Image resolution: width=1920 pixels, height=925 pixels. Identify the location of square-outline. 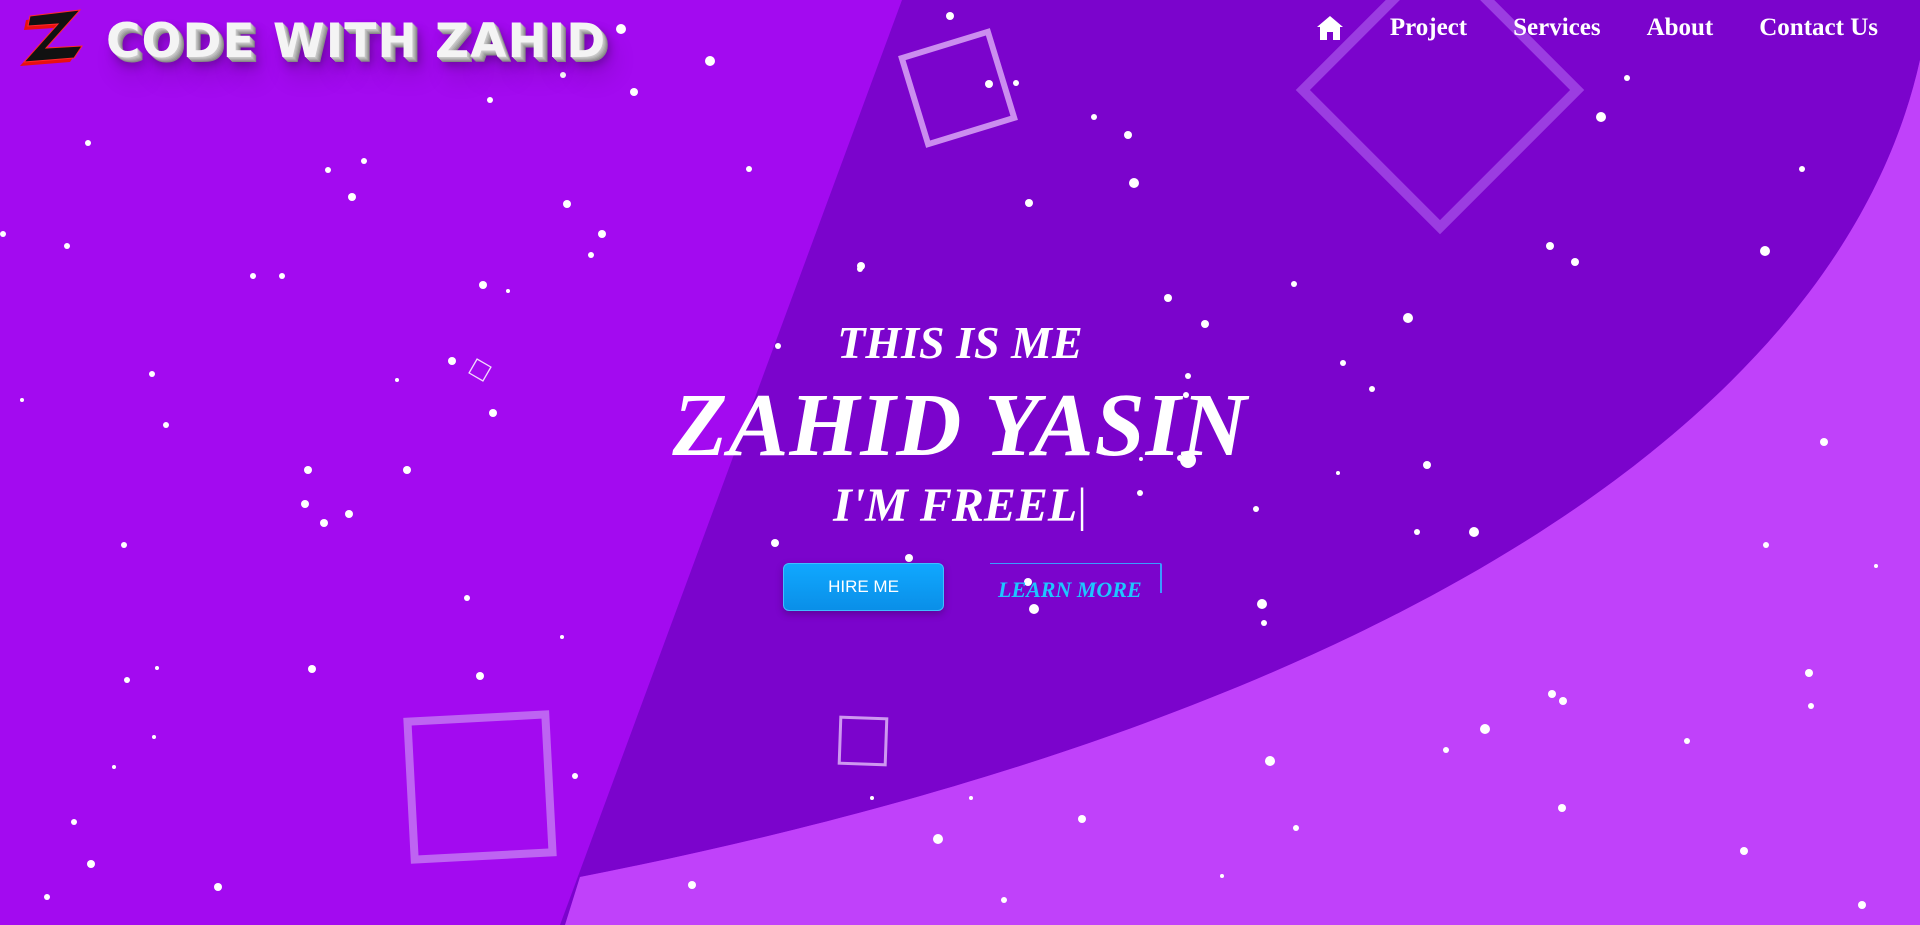
(480, 787).